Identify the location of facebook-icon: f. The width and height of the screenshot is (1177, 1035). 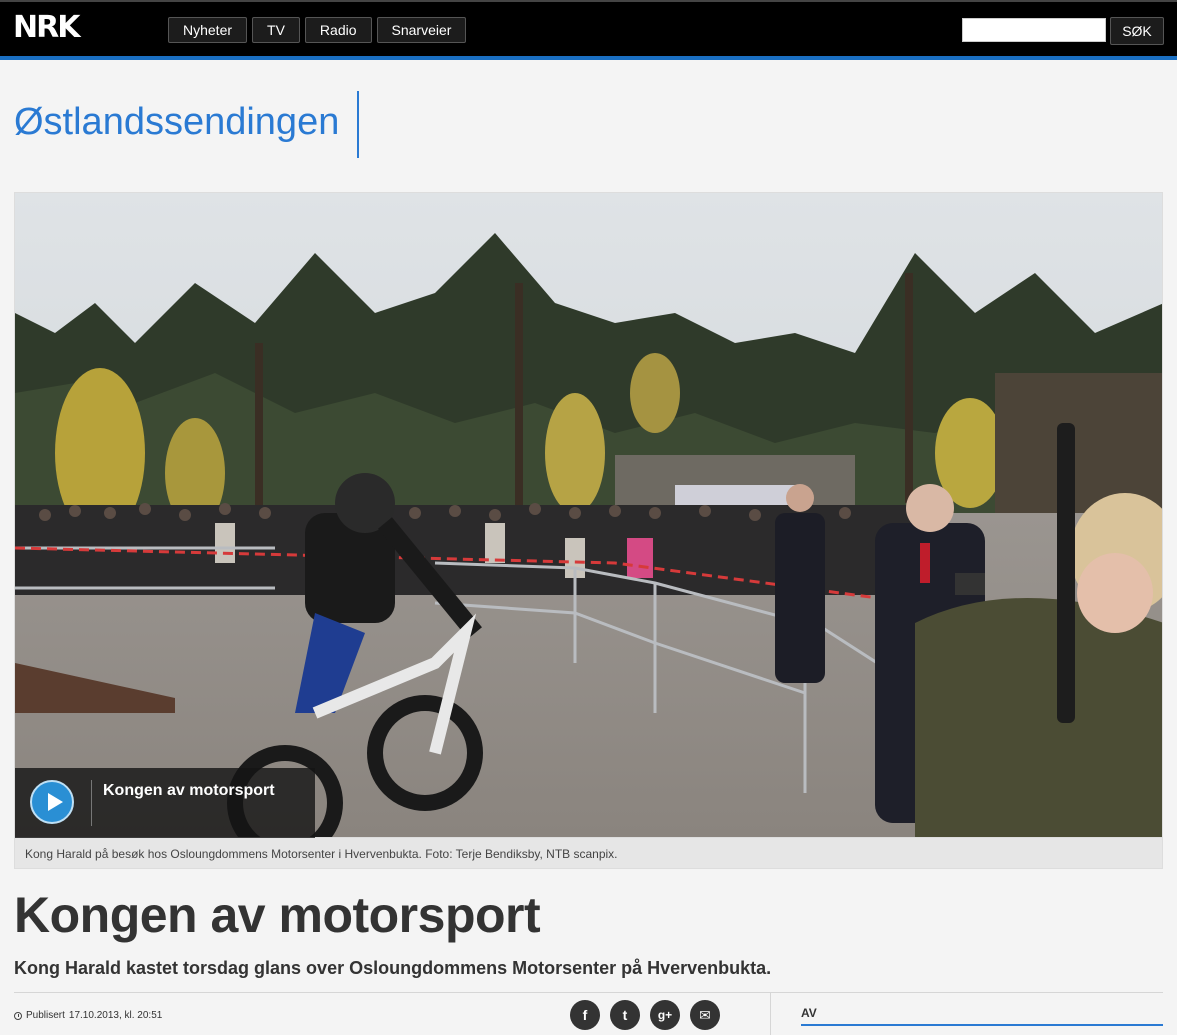
(585, 1015).